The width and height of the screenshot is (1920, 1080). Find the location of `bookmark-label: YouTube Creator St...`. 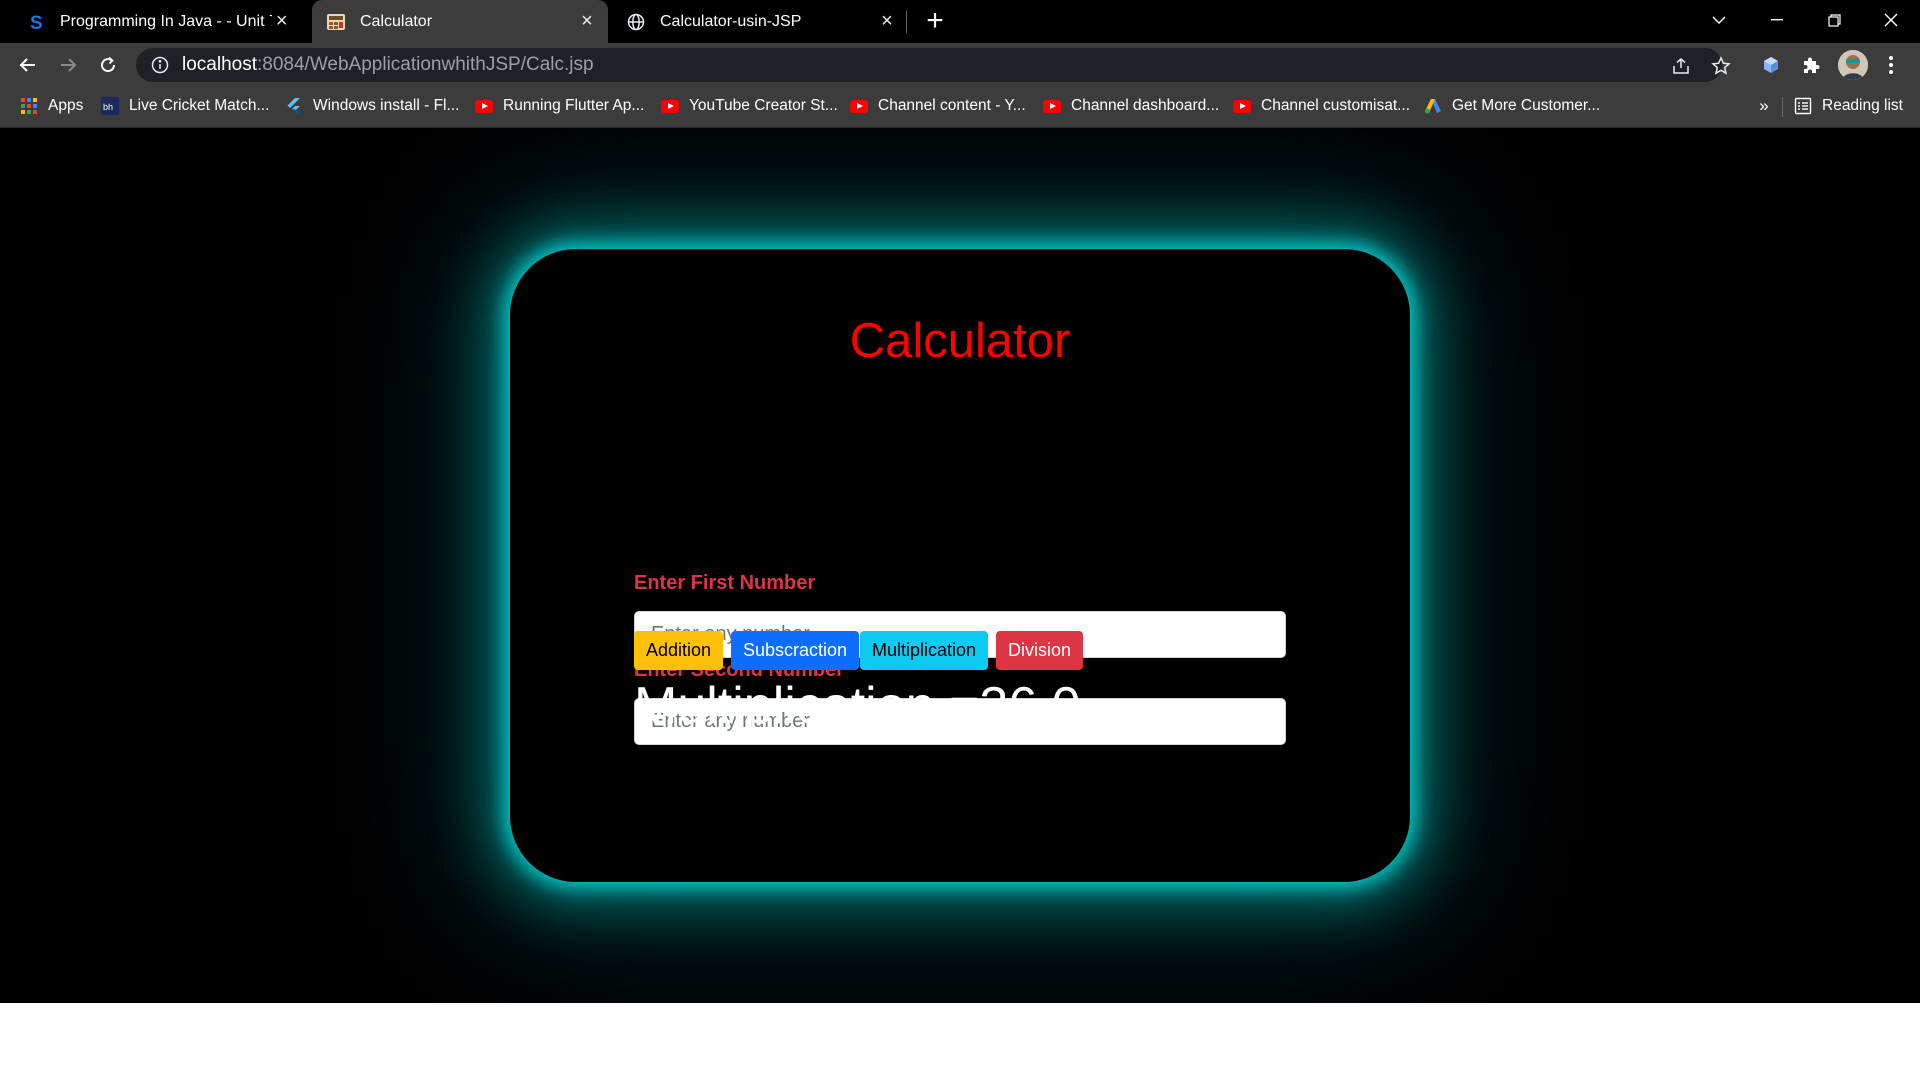

bookmark-label: YouTube Creator St... is located at coordinates (763, 105).